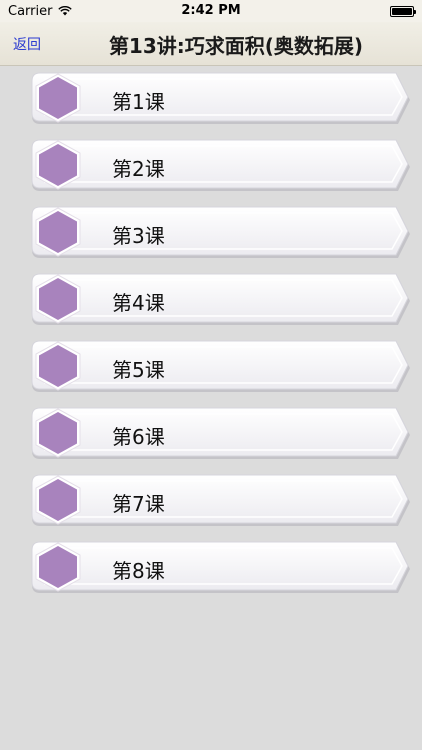 This screenshot has width=422, height=750. What do you see at coordinates (138, 236) in the screenshot?
I see `lesson-label: 第3课` at bounding box center [138, 236].